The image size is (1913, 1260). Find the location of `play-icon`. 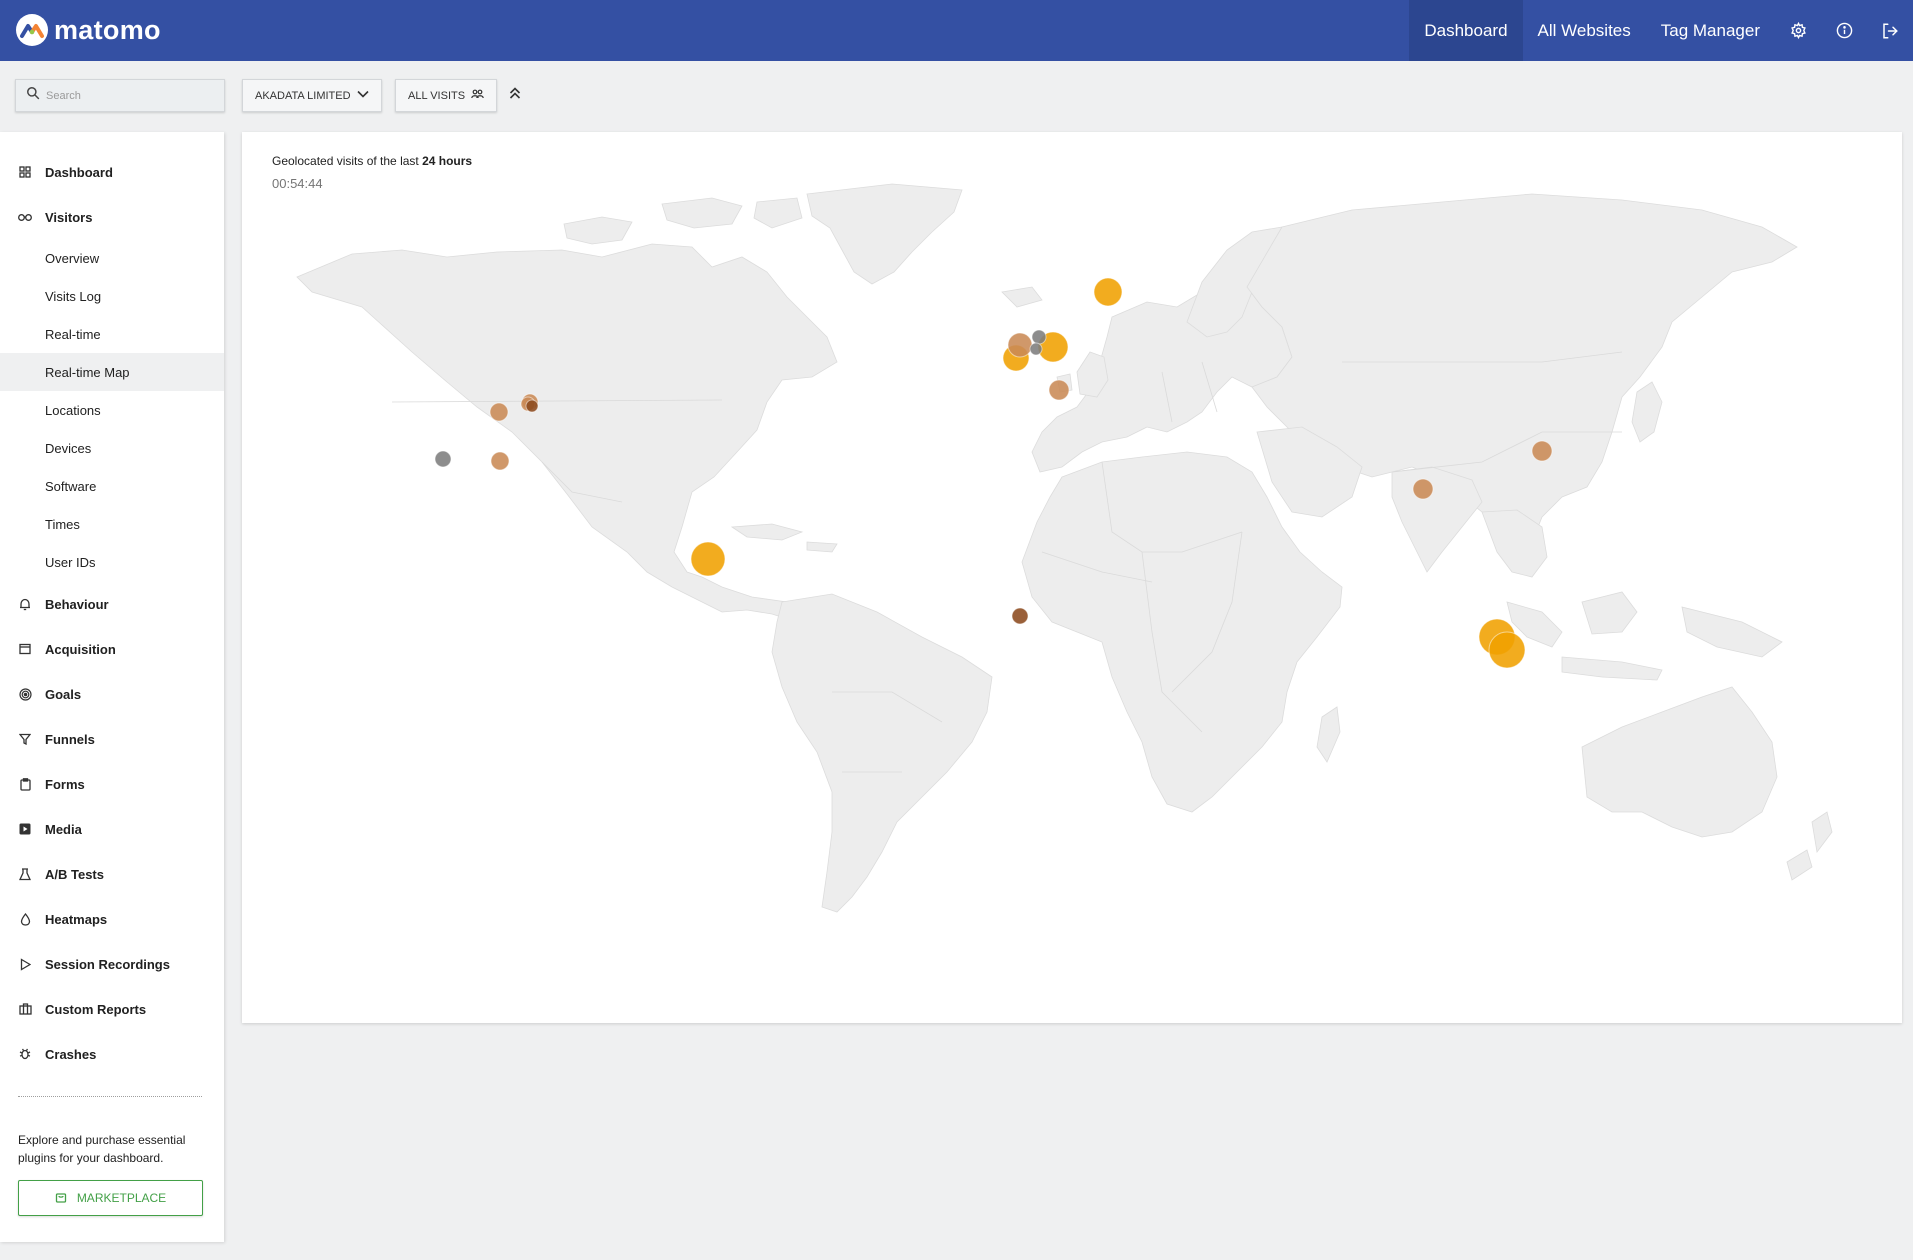

play-icon is located at coordinates (25, 964).